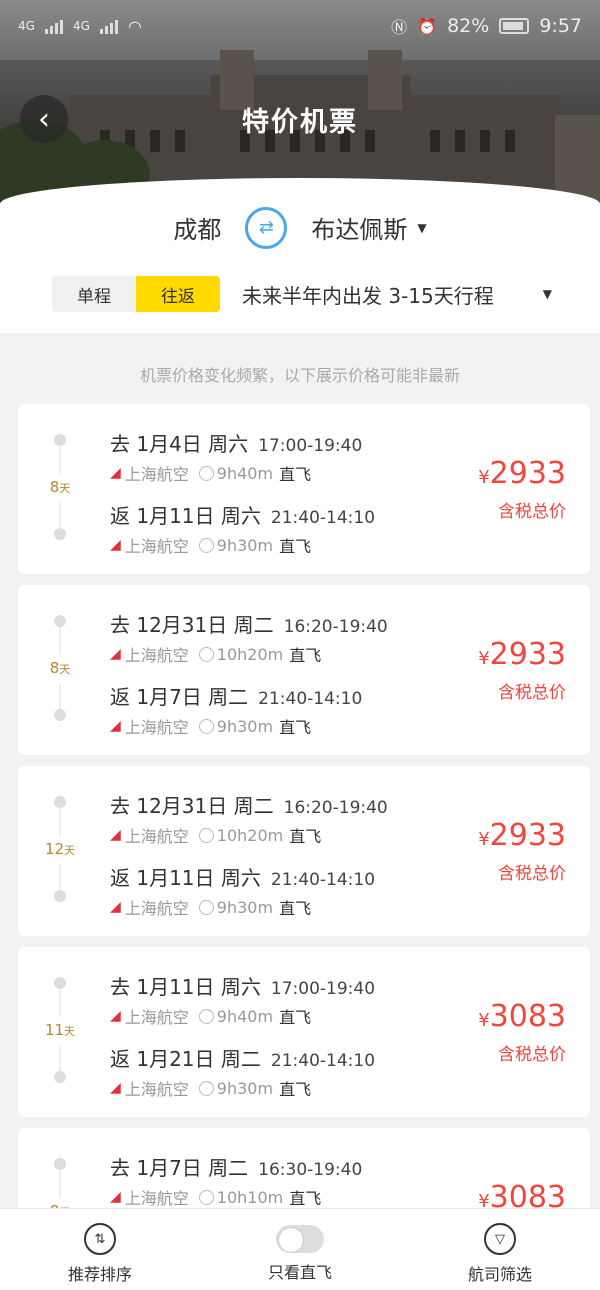 Image resolution: width=600 pixels, height=1290 pixels. I want to click on swap-icon: ⇄, so click(266, 227).